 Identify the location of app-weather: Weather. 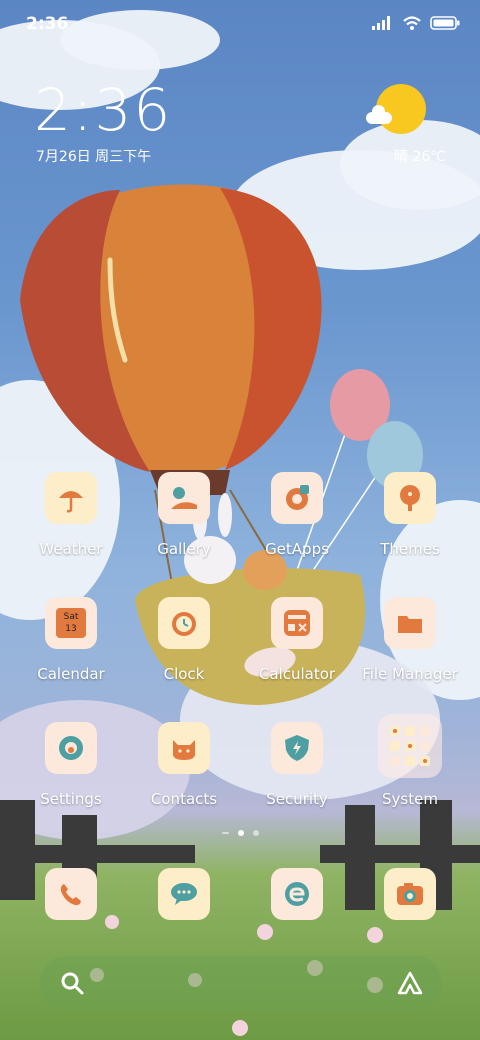
(71, 522).